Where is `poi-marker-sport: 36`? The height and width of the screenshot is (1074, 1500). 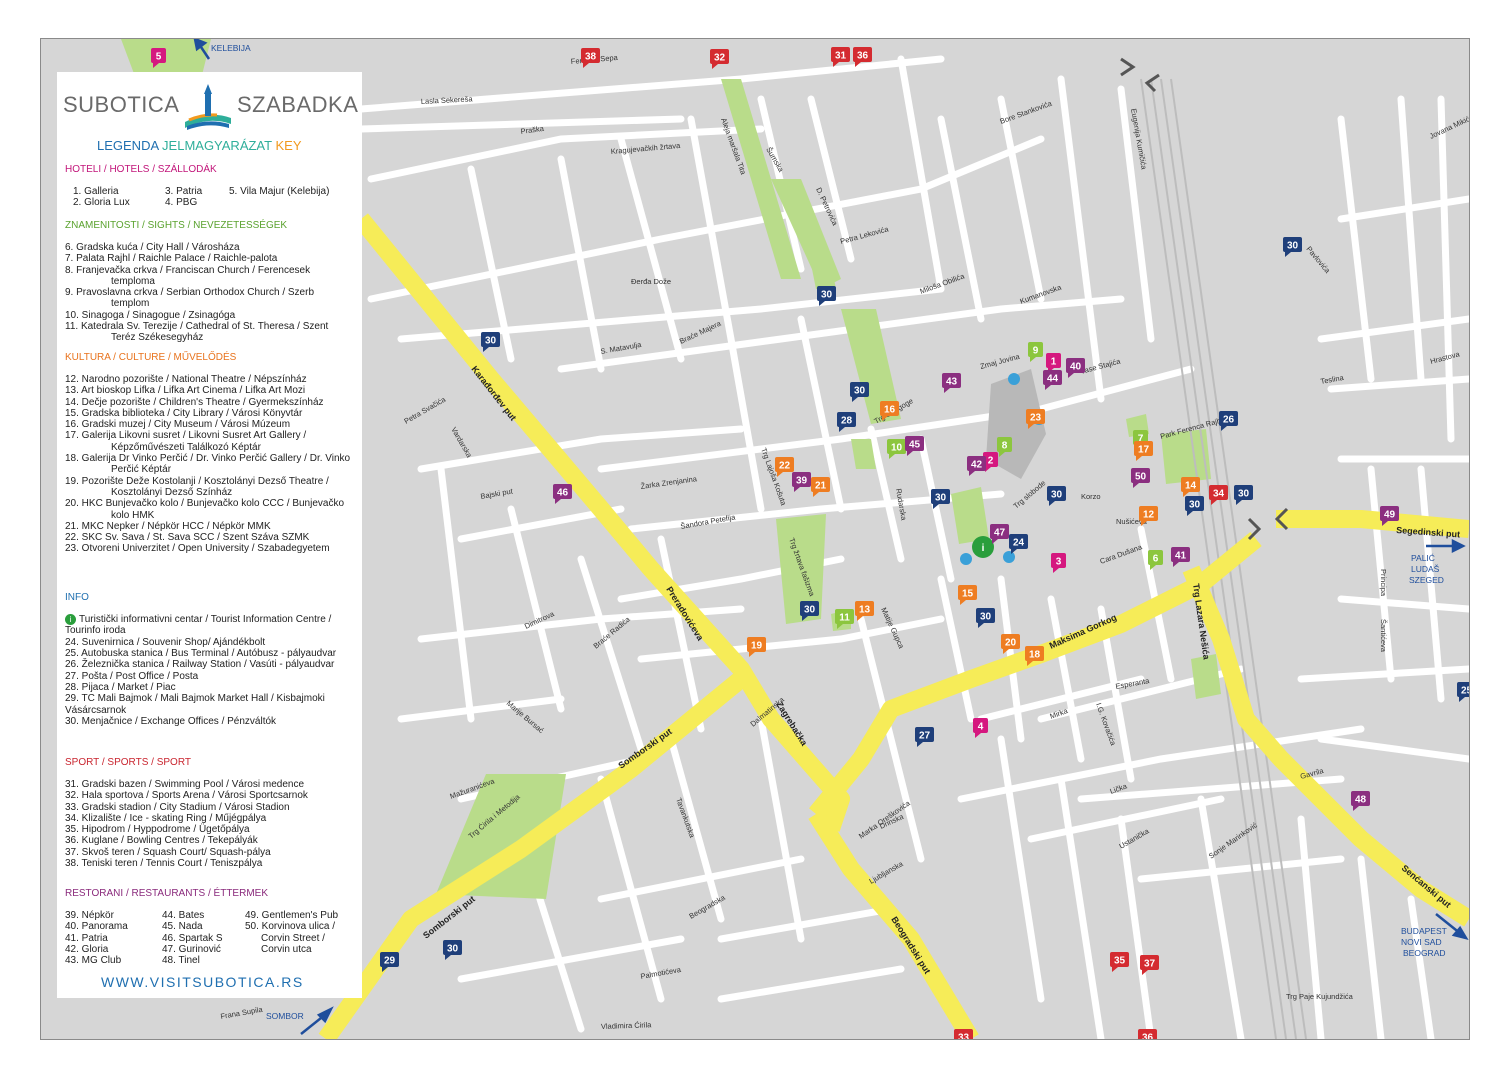
poi-marker-sport: 36 is located at coordinates (1147, 1034).